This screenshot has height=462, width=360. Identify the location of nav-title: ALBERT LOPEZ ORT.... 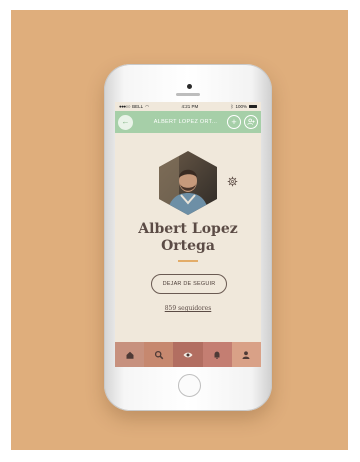
(185, 122).